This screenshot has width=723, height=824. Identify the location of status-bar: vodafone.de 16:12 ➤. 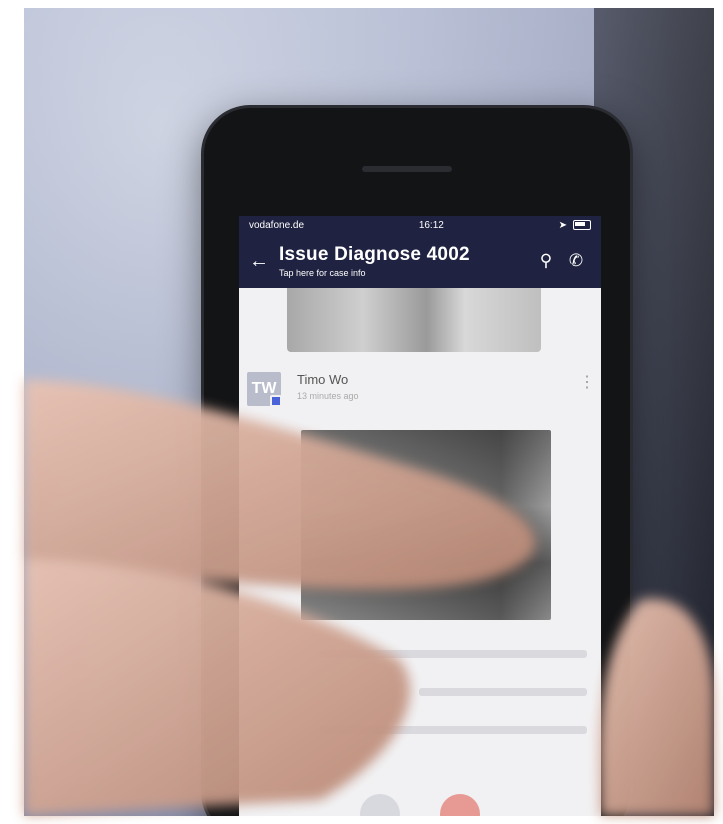
(420, 225).